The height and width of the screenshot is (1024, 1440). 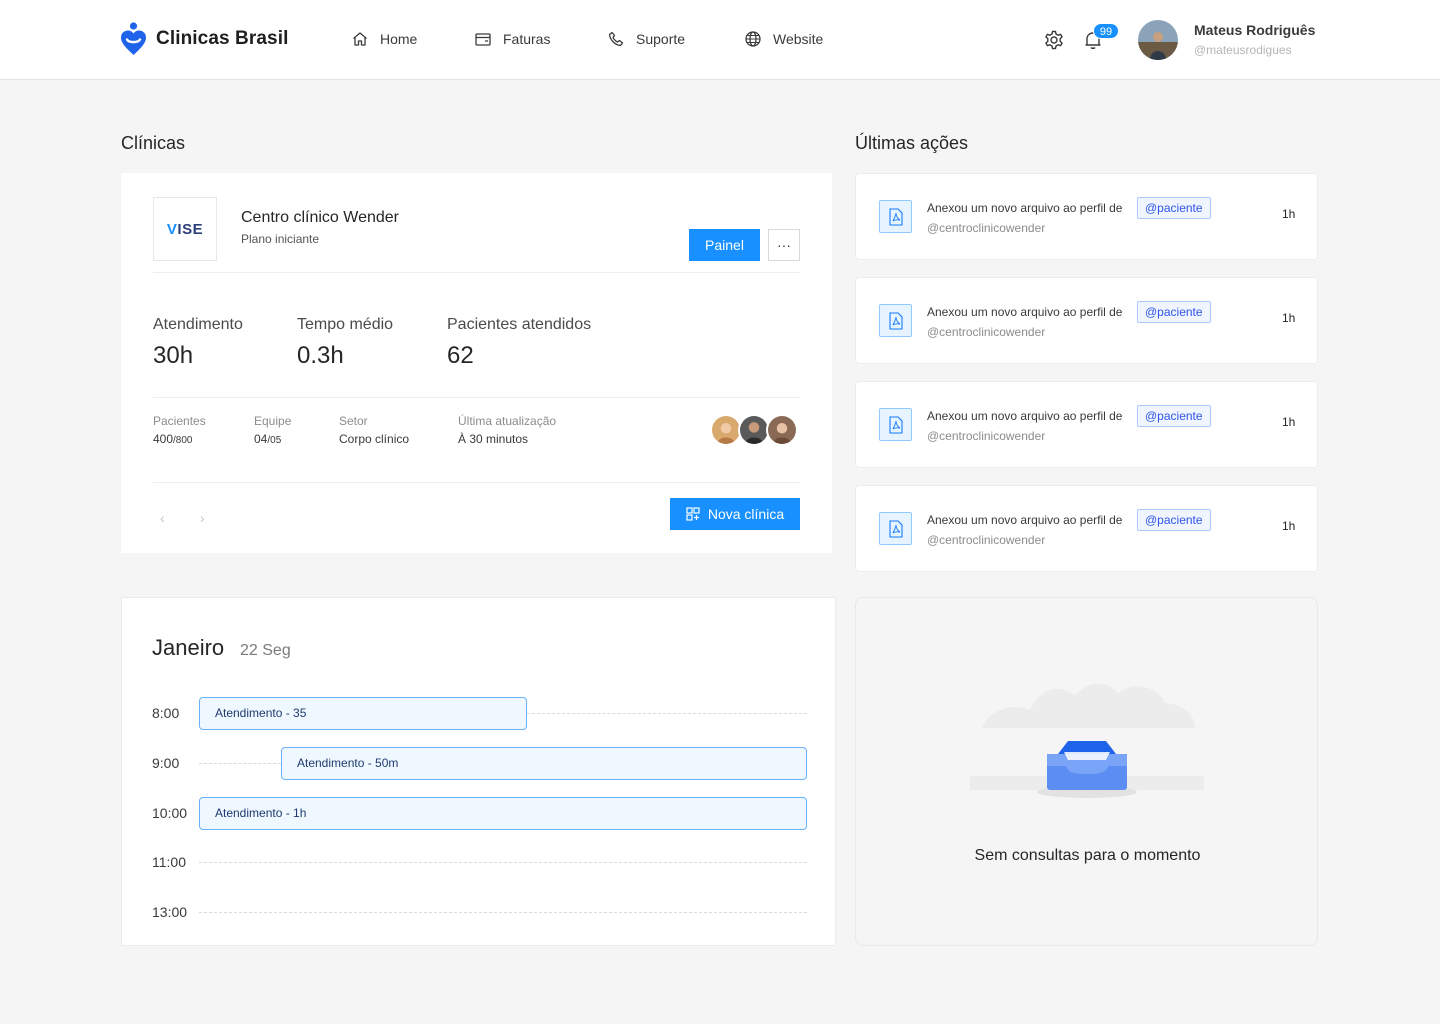 I want to click on meta-value-pacientes-total: /800, so click(x=183, y=440).